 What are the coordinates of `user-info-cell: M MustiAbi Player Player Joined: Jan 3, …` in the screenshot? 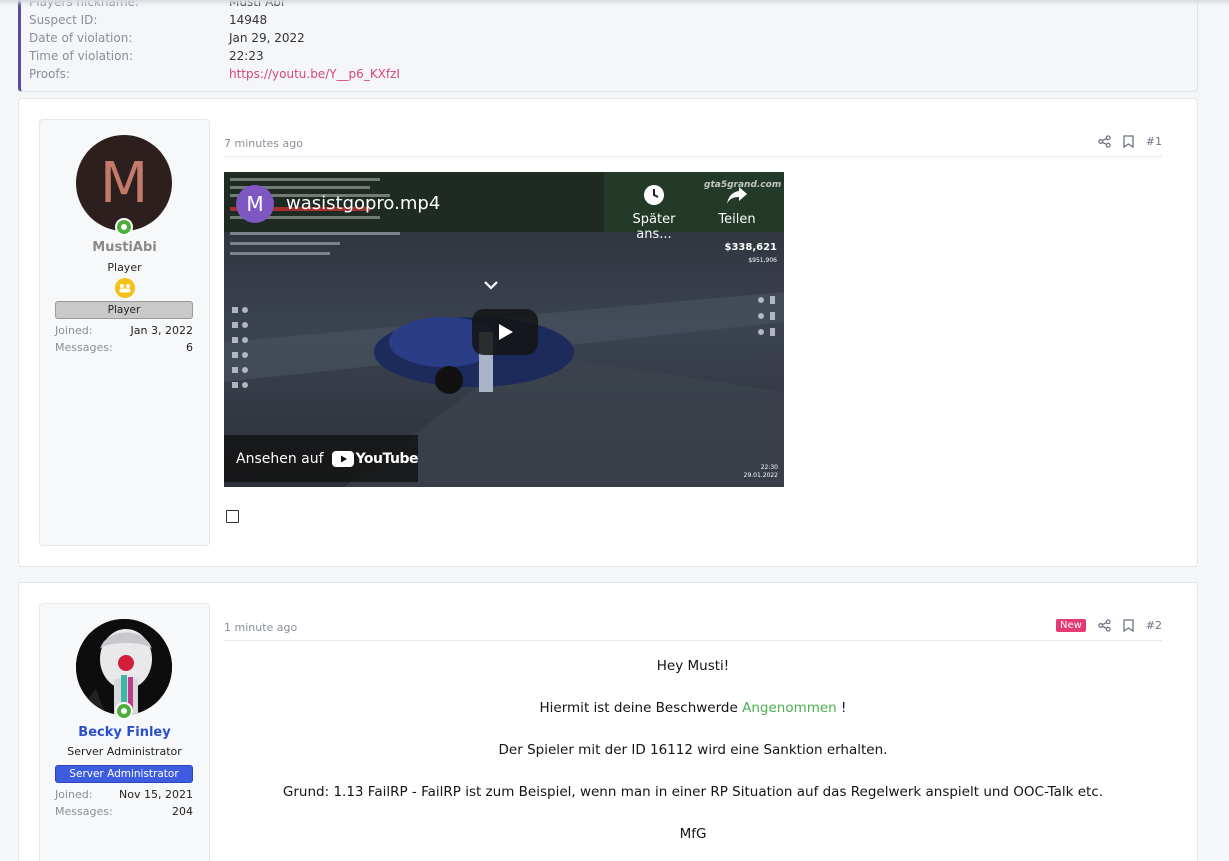 It's located at (124, 332).